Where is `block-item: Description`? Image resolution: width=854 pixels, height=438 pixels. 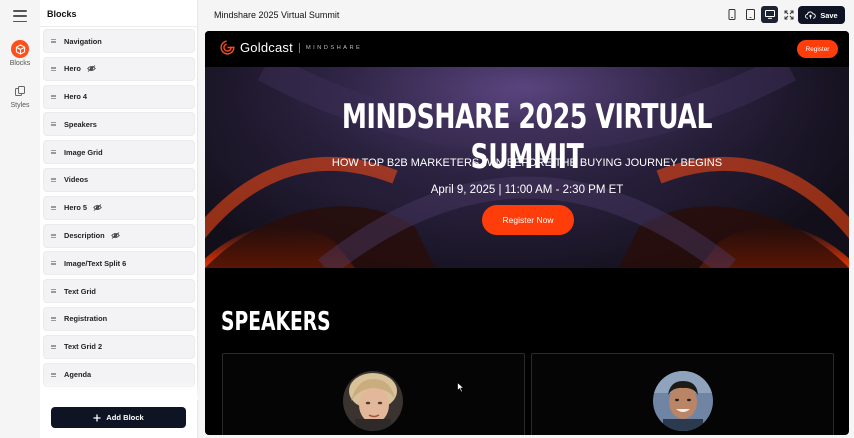
block-item: Description is located at coordinates (119, 235).